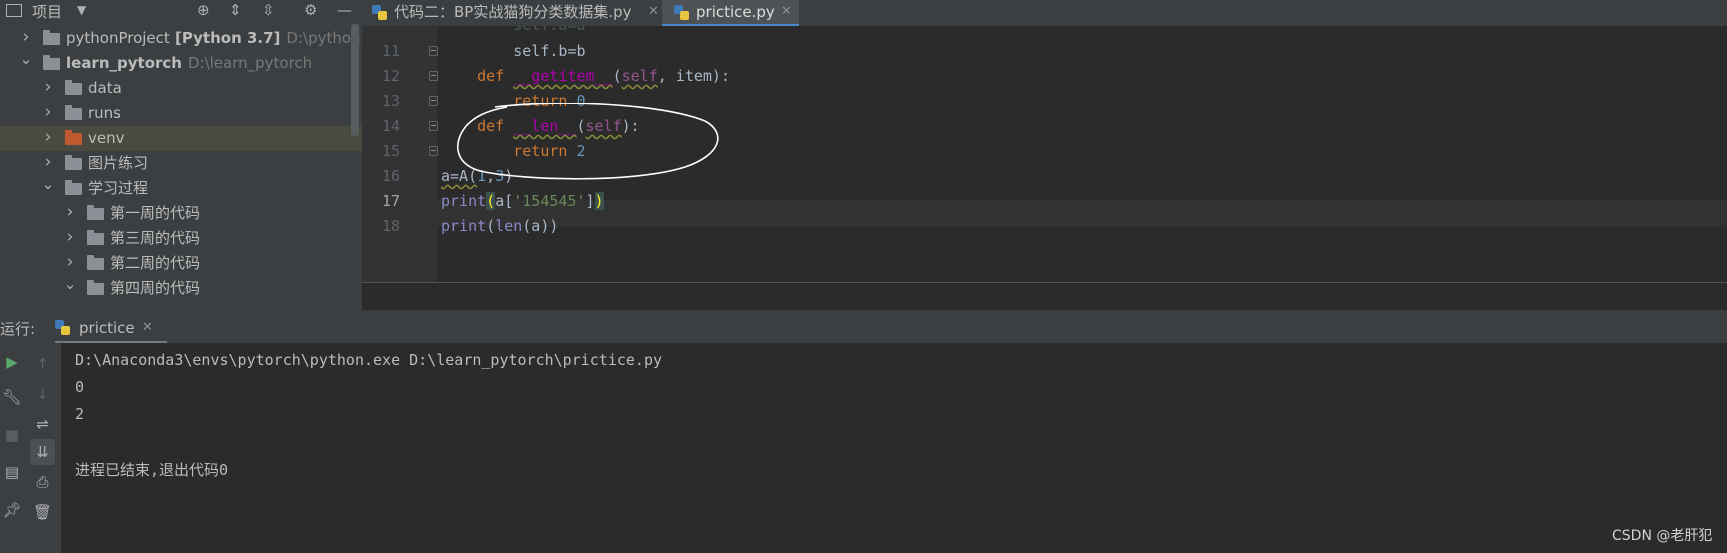  Describe the element at coordinates (12, 472) in the screenshot. I see `layout-icon: ▤` at that location.